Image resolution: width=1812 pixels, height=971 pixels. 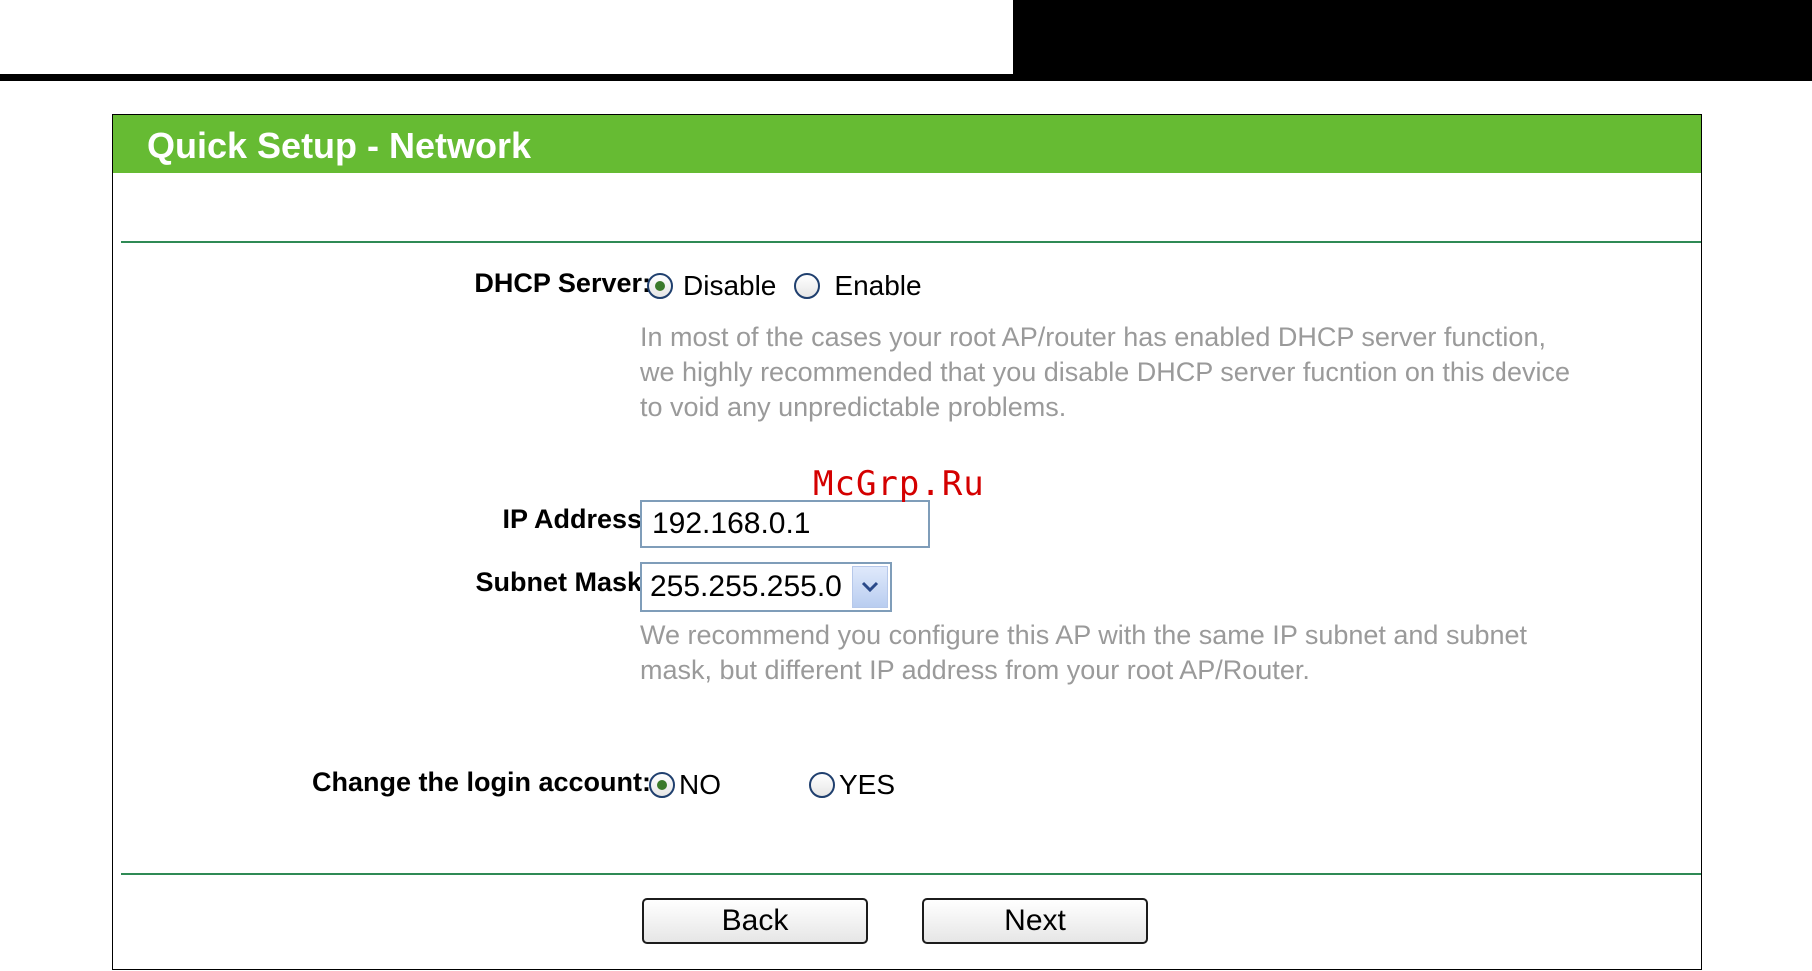 I want to click on dhcp-enable-label: Enable, so click(x=878, y=285).